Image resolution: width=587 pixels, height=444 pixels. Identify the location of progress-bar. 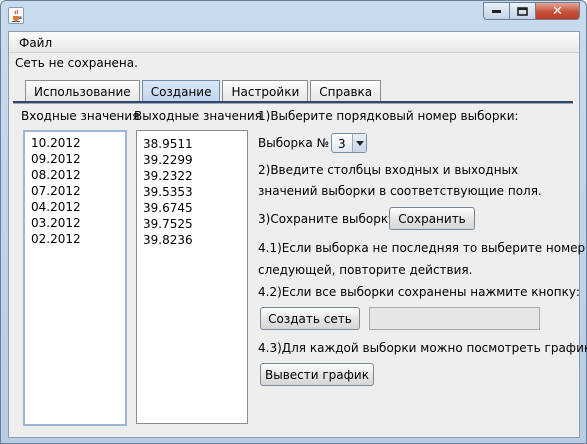
(454, 318).